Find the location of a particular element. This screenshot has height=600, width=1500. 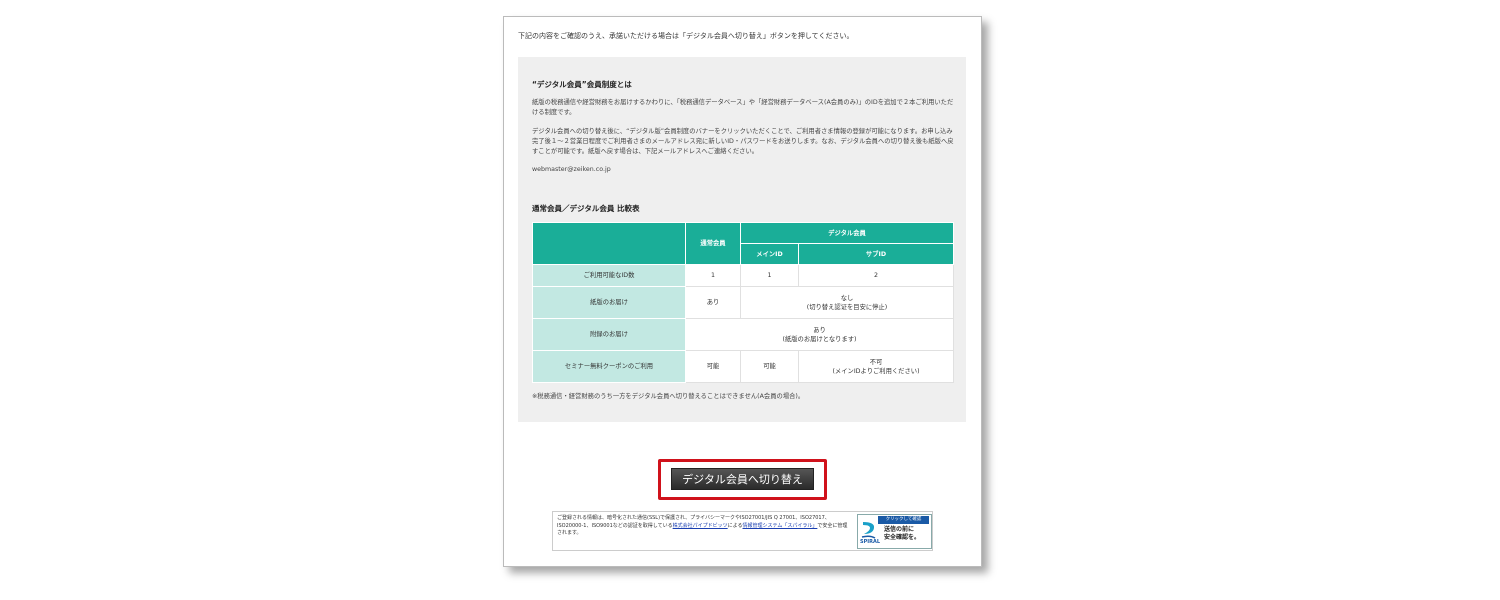

spiral-system-link: 情報管理システム「スパイラル」 is located at coordinates (780, 526).